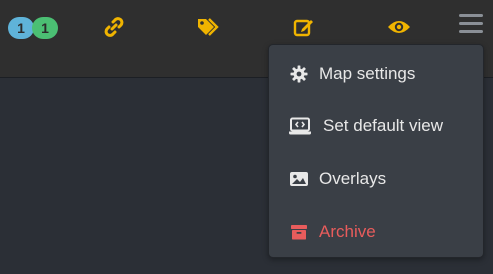 The width and height of the screenshot is (493, 274). I want to click on view-button, so click(399, 27).